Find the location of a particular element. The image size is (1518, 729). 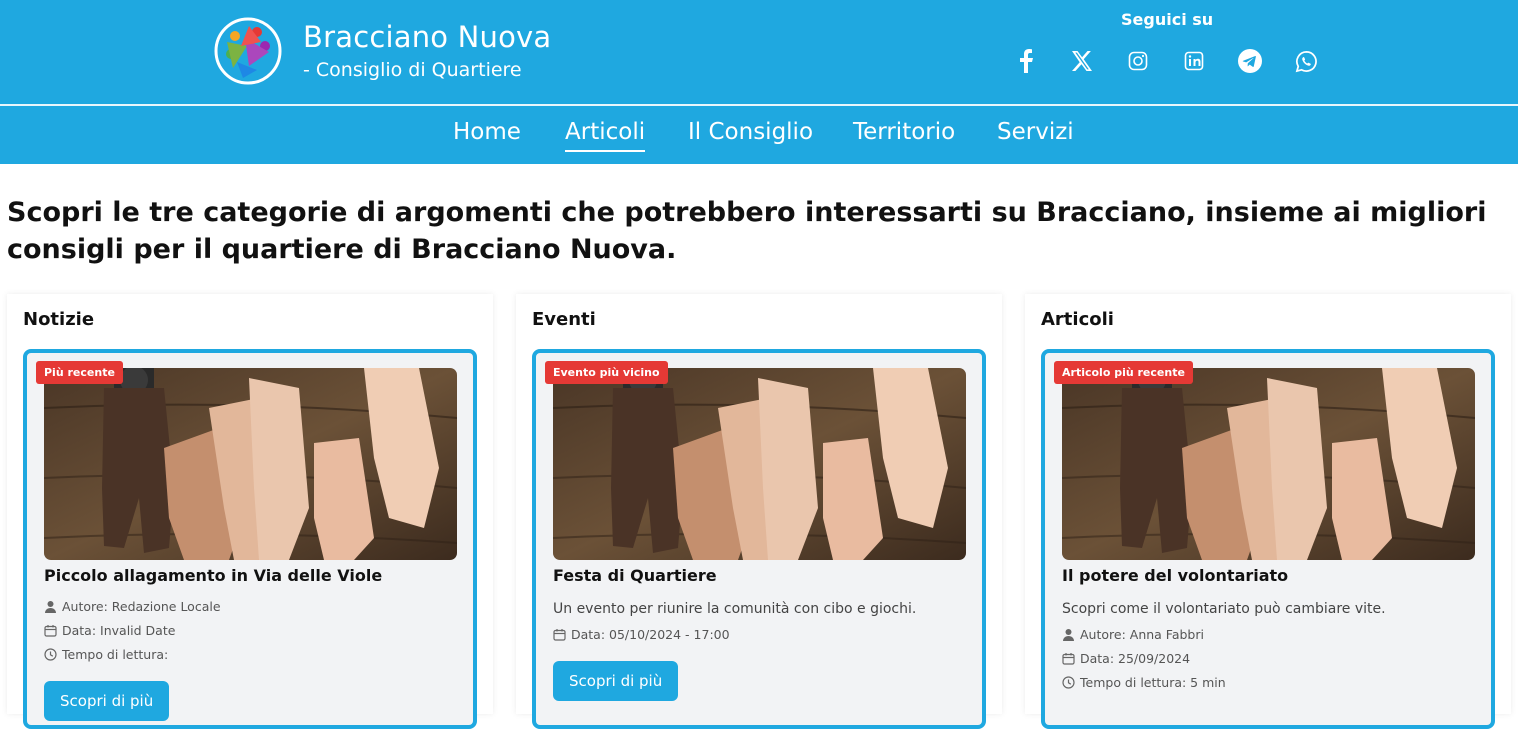

x-icon is located at coordinates (1082, 61).